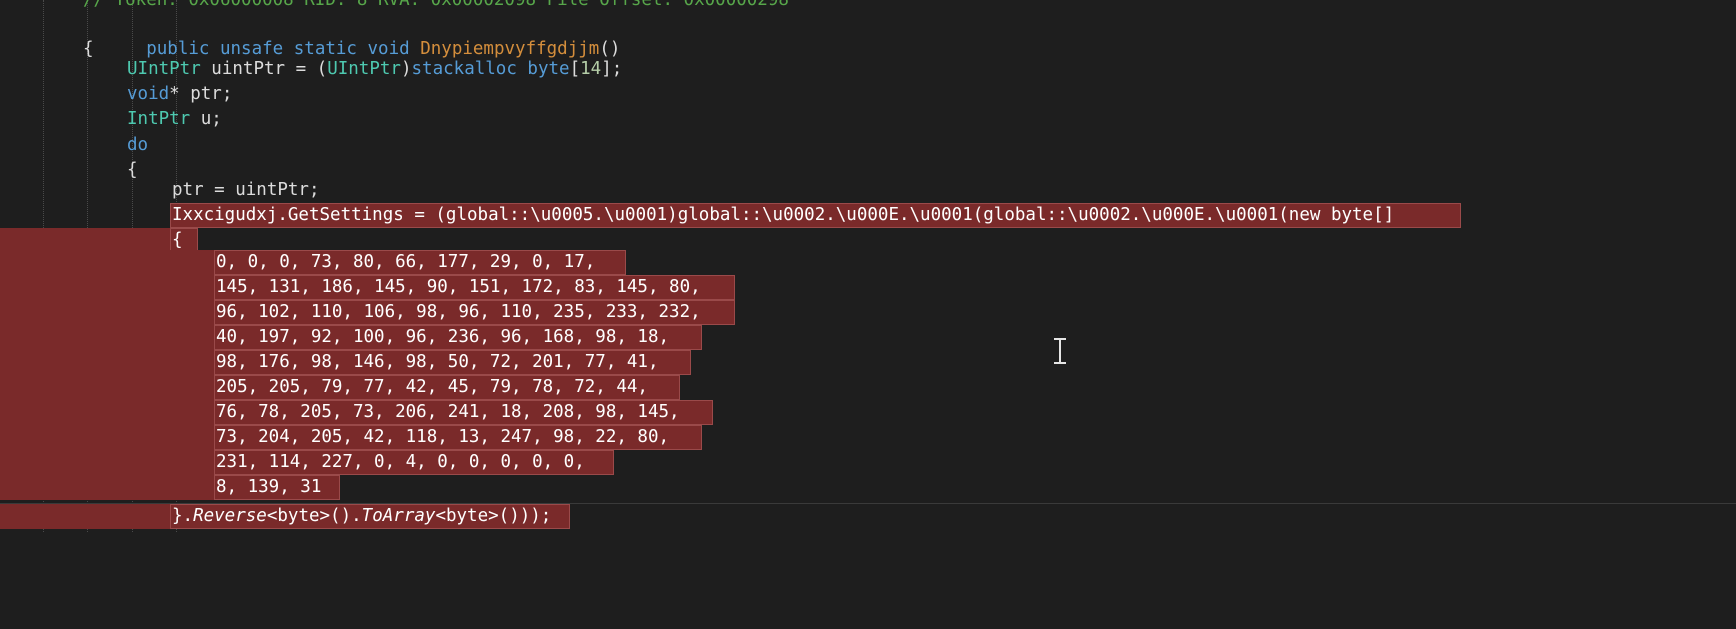 The image size is (1736, 629). Describe the element at coordinates (138, 145) in the screenshot. I see `keyword-do: do` at that location.